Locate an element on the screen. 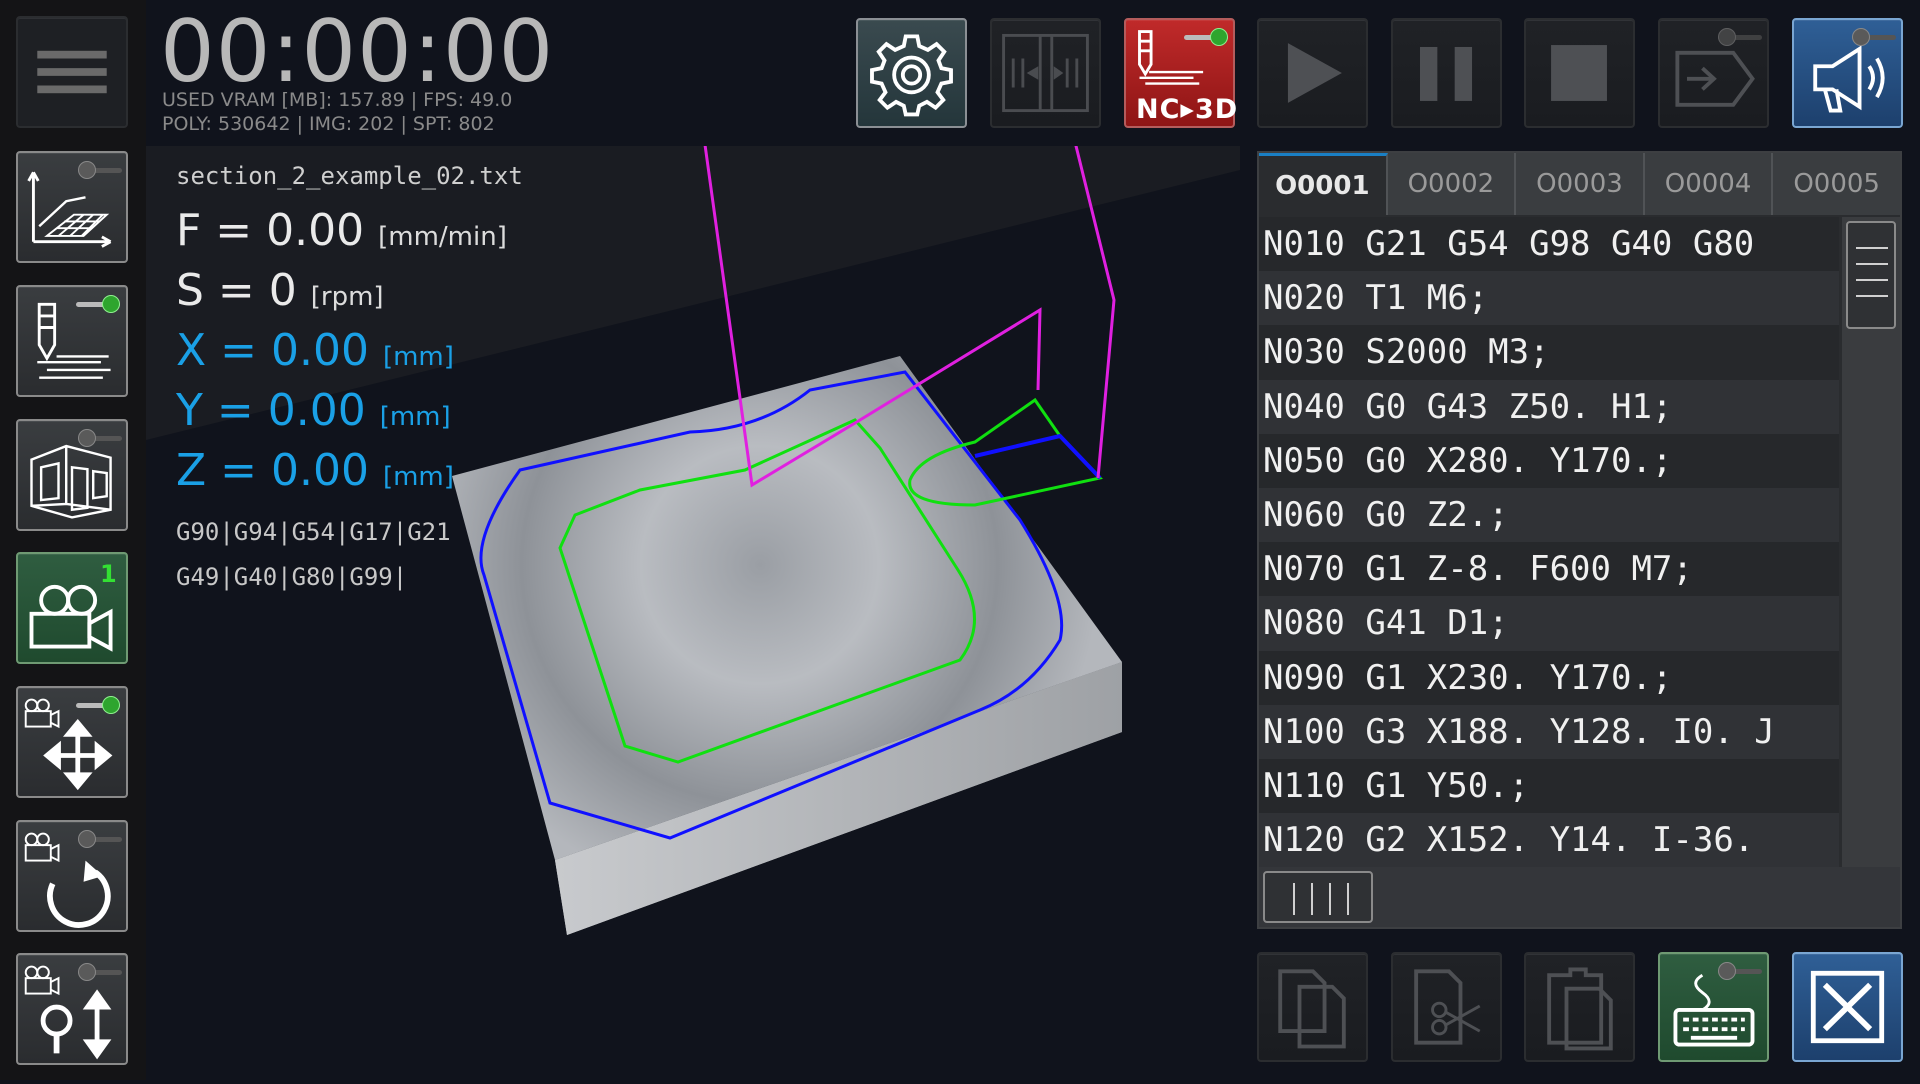 The height and width of the screenshot is (1084, 1920). copy-button is located at coordinates (1312, 1007).